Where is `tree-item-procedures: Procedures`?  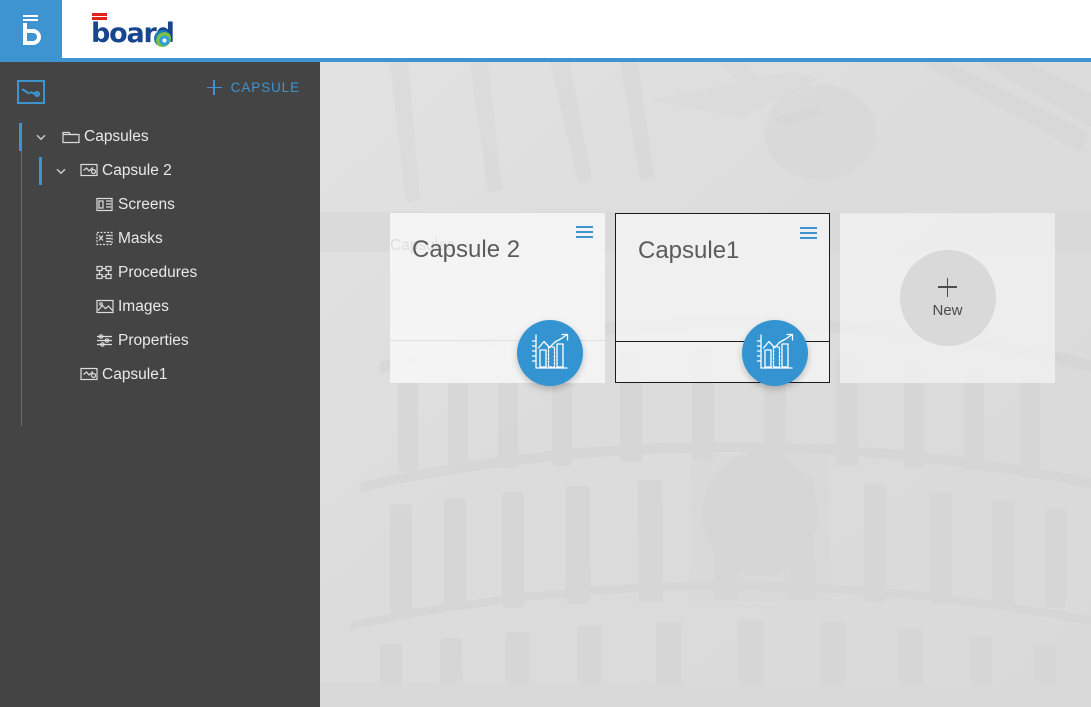
tree-item-procedures: Procedures is located at coordinates (160, 273).